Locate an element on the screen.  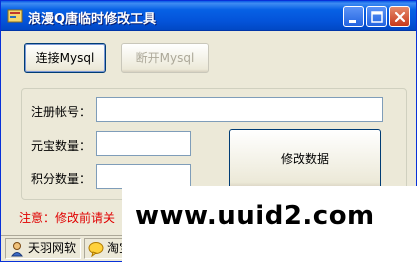
close-button is located at coordinates (399, 16).